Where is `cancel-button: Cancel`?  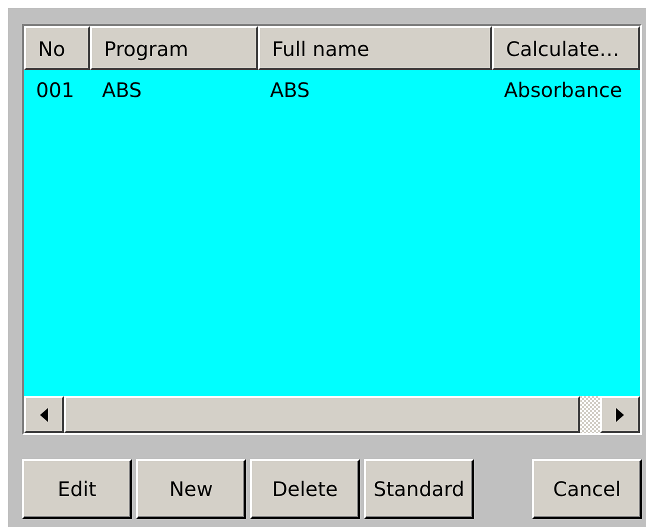
cancel-button: Cancel is located at coordinates (587, 489).